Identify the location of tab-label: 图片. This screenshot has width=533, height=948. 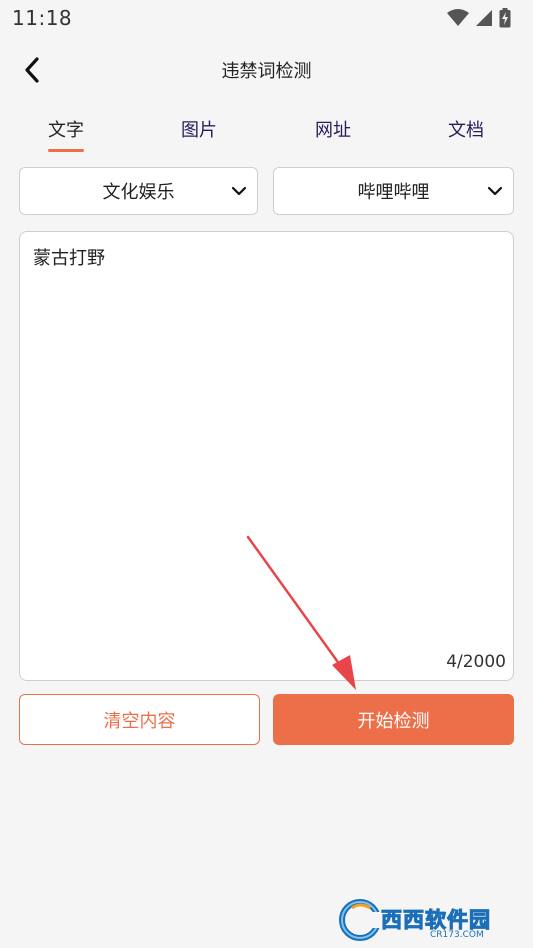
(199, 130).